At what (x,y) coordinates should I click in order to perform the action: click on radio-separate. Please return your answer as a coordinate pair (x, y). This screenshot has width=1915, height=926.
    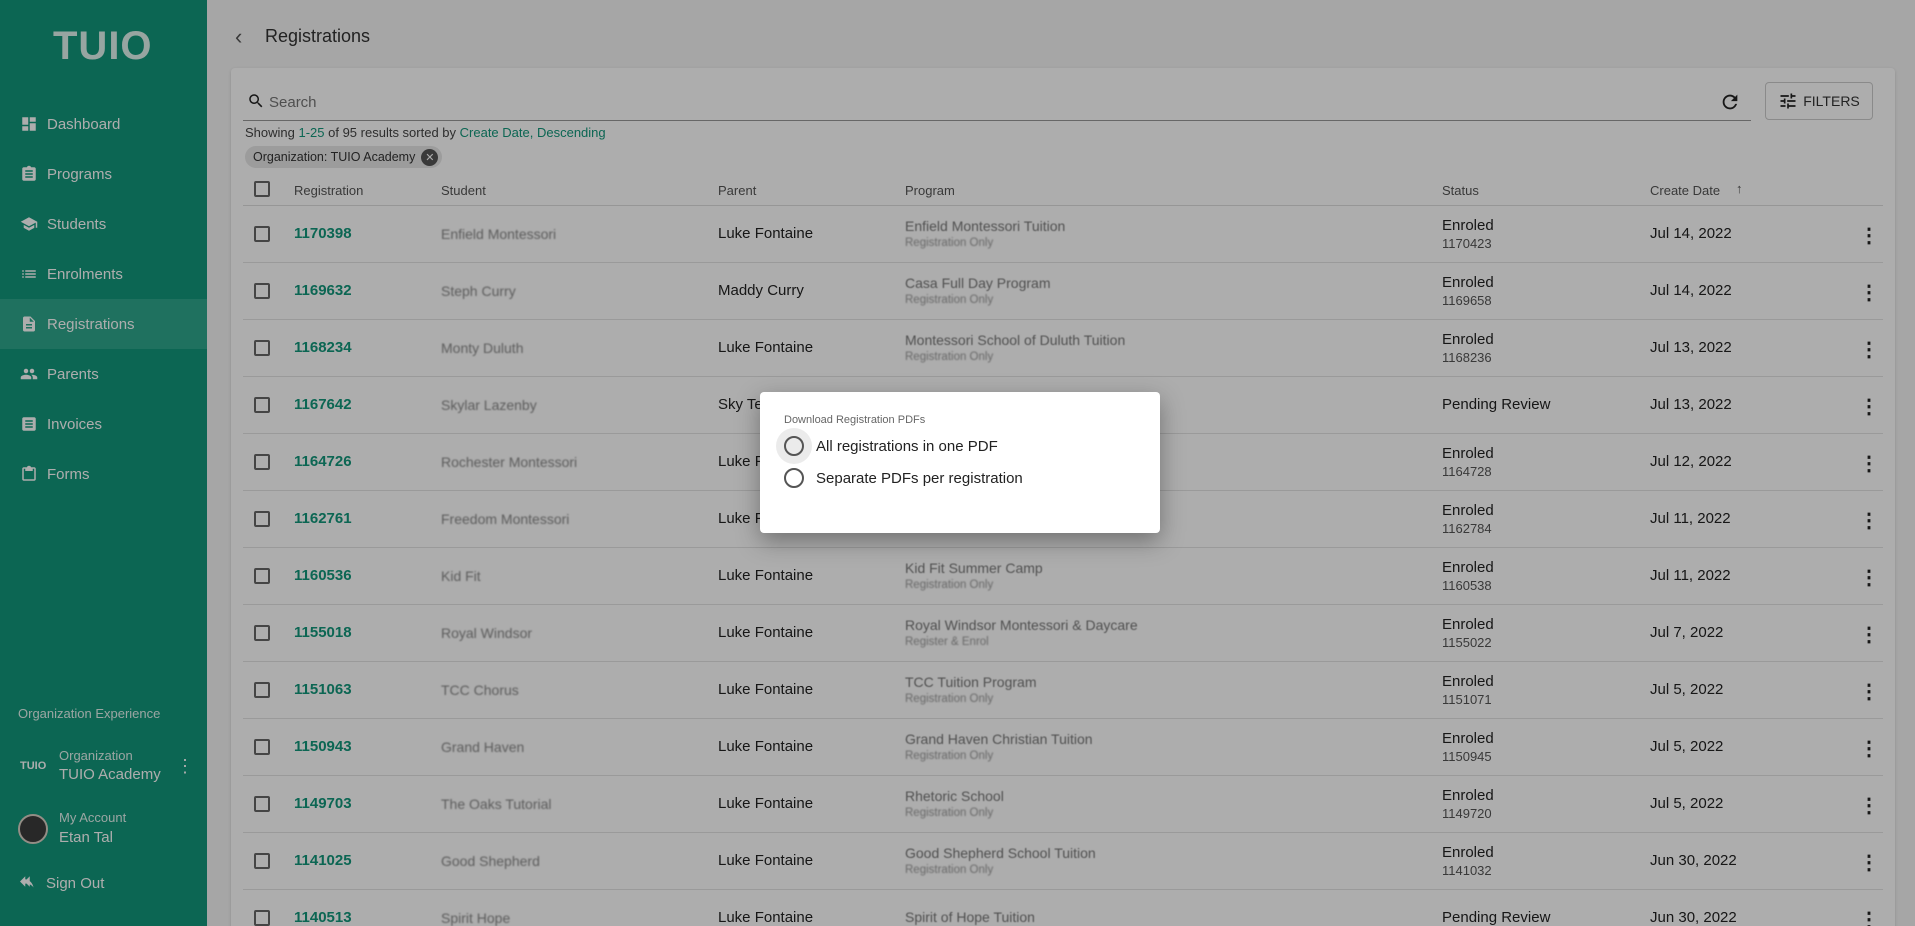
    Looking at the image, I should click on (794, 478).